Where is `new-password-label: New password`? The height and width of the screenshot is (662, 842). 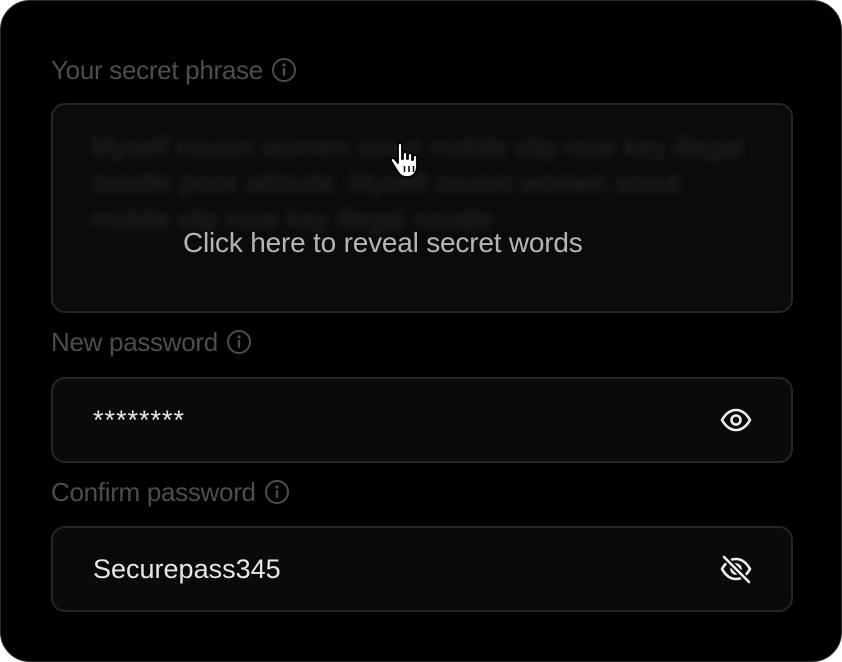
new-password-label: New password is located at coordinates (134, 341).